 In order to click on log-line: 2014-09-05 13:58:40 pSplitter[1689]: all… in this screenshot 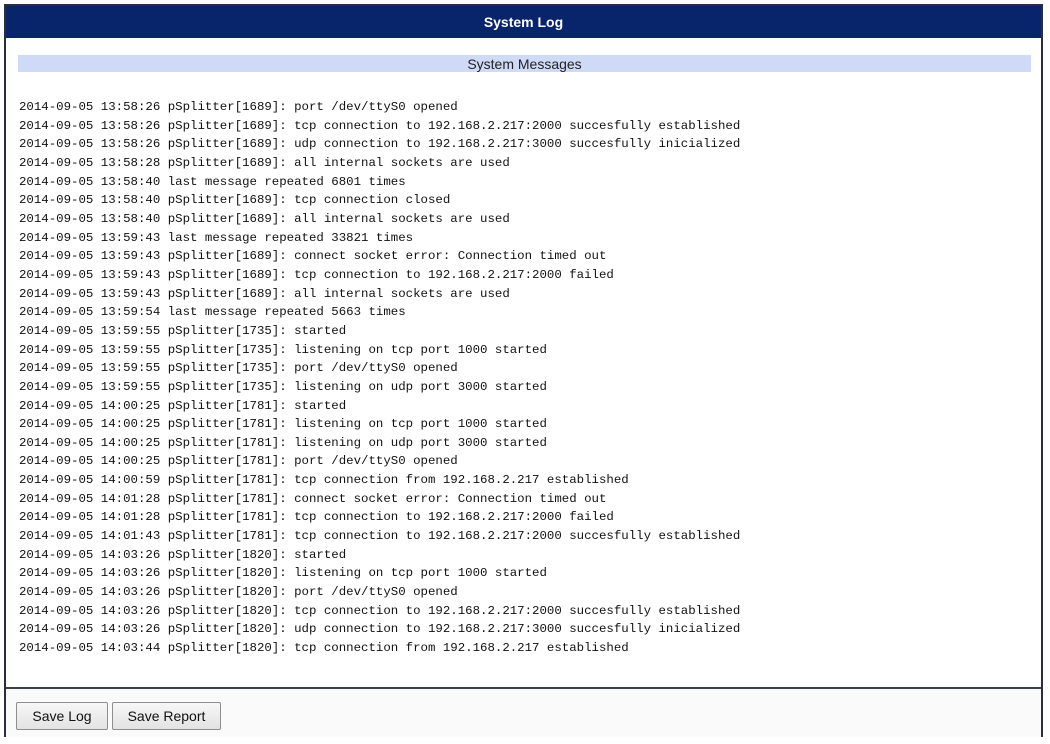, I will do `click(264, 218)`.